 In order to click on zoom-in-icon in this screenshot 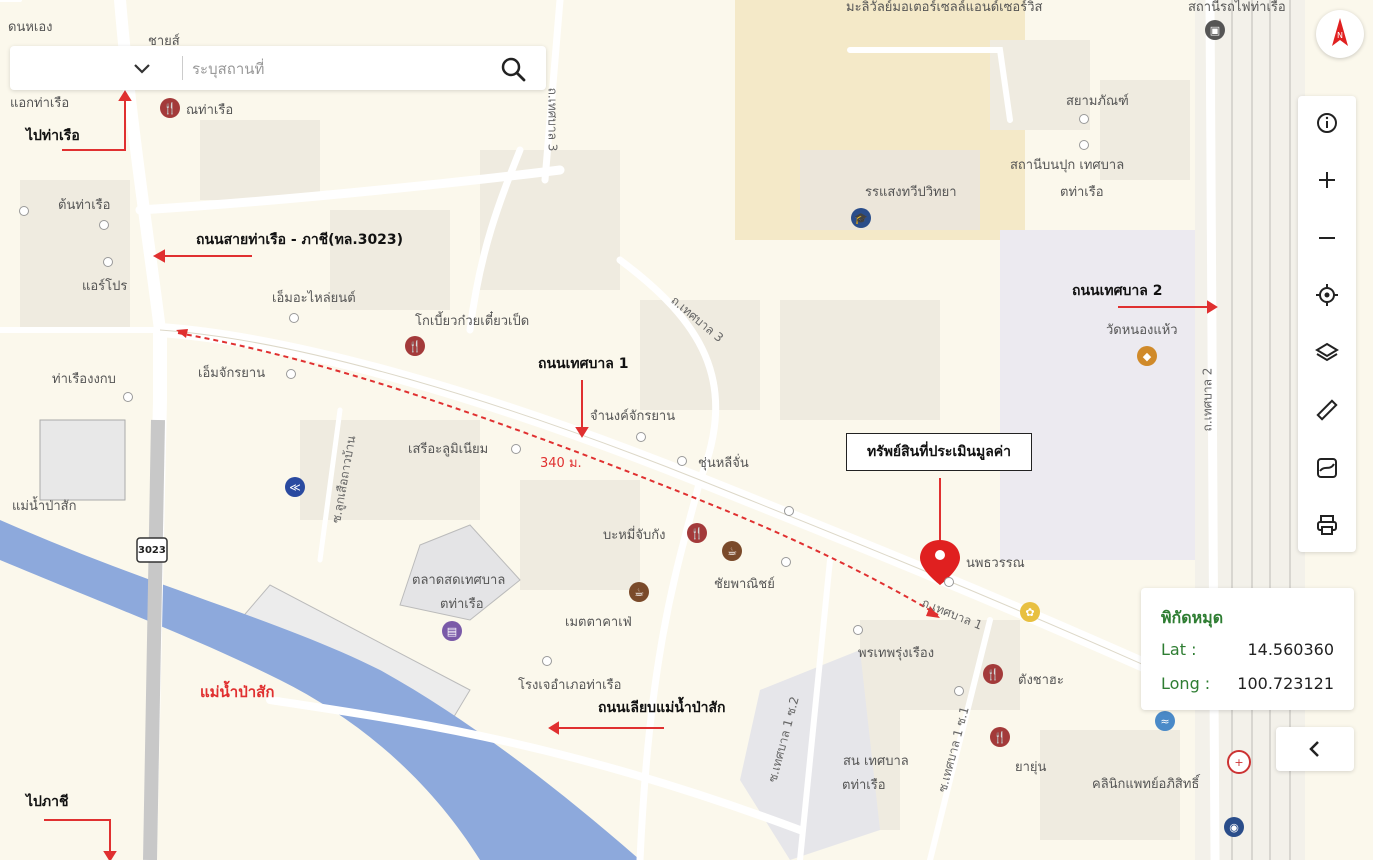, I will do `click(1327, 180)`.